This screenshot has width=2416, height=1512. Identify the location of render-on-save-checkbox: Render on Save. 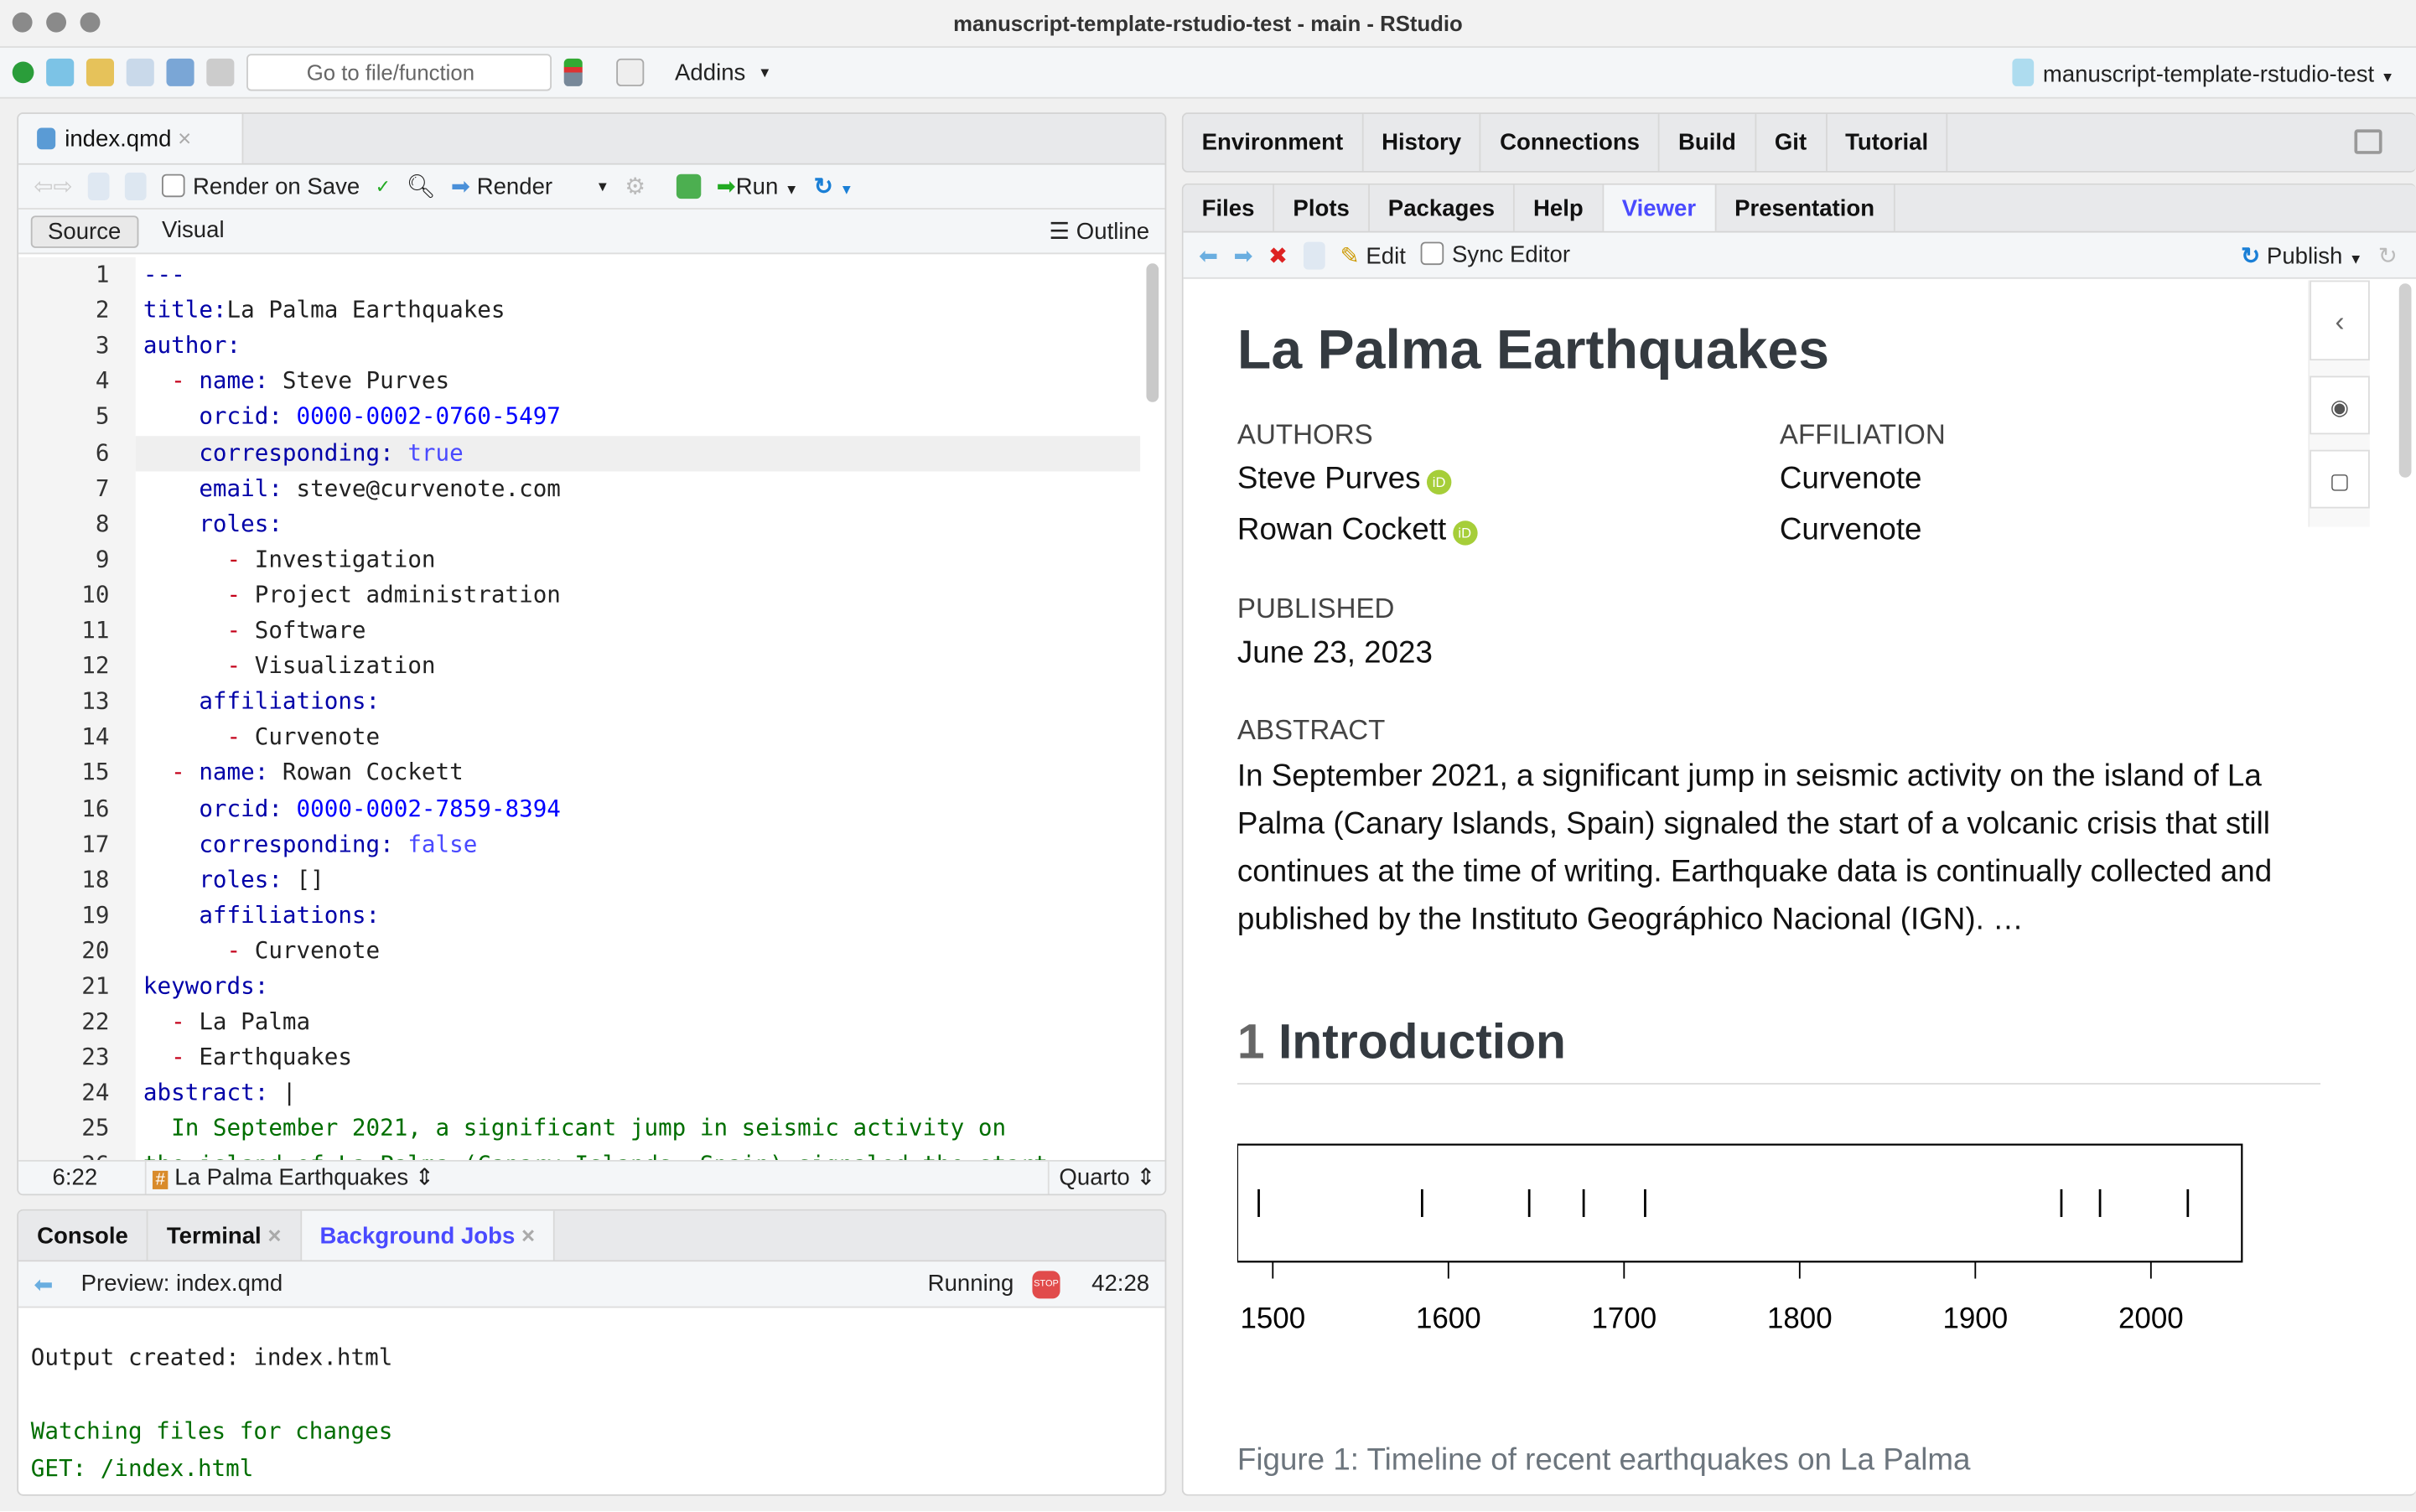
(261, 186).